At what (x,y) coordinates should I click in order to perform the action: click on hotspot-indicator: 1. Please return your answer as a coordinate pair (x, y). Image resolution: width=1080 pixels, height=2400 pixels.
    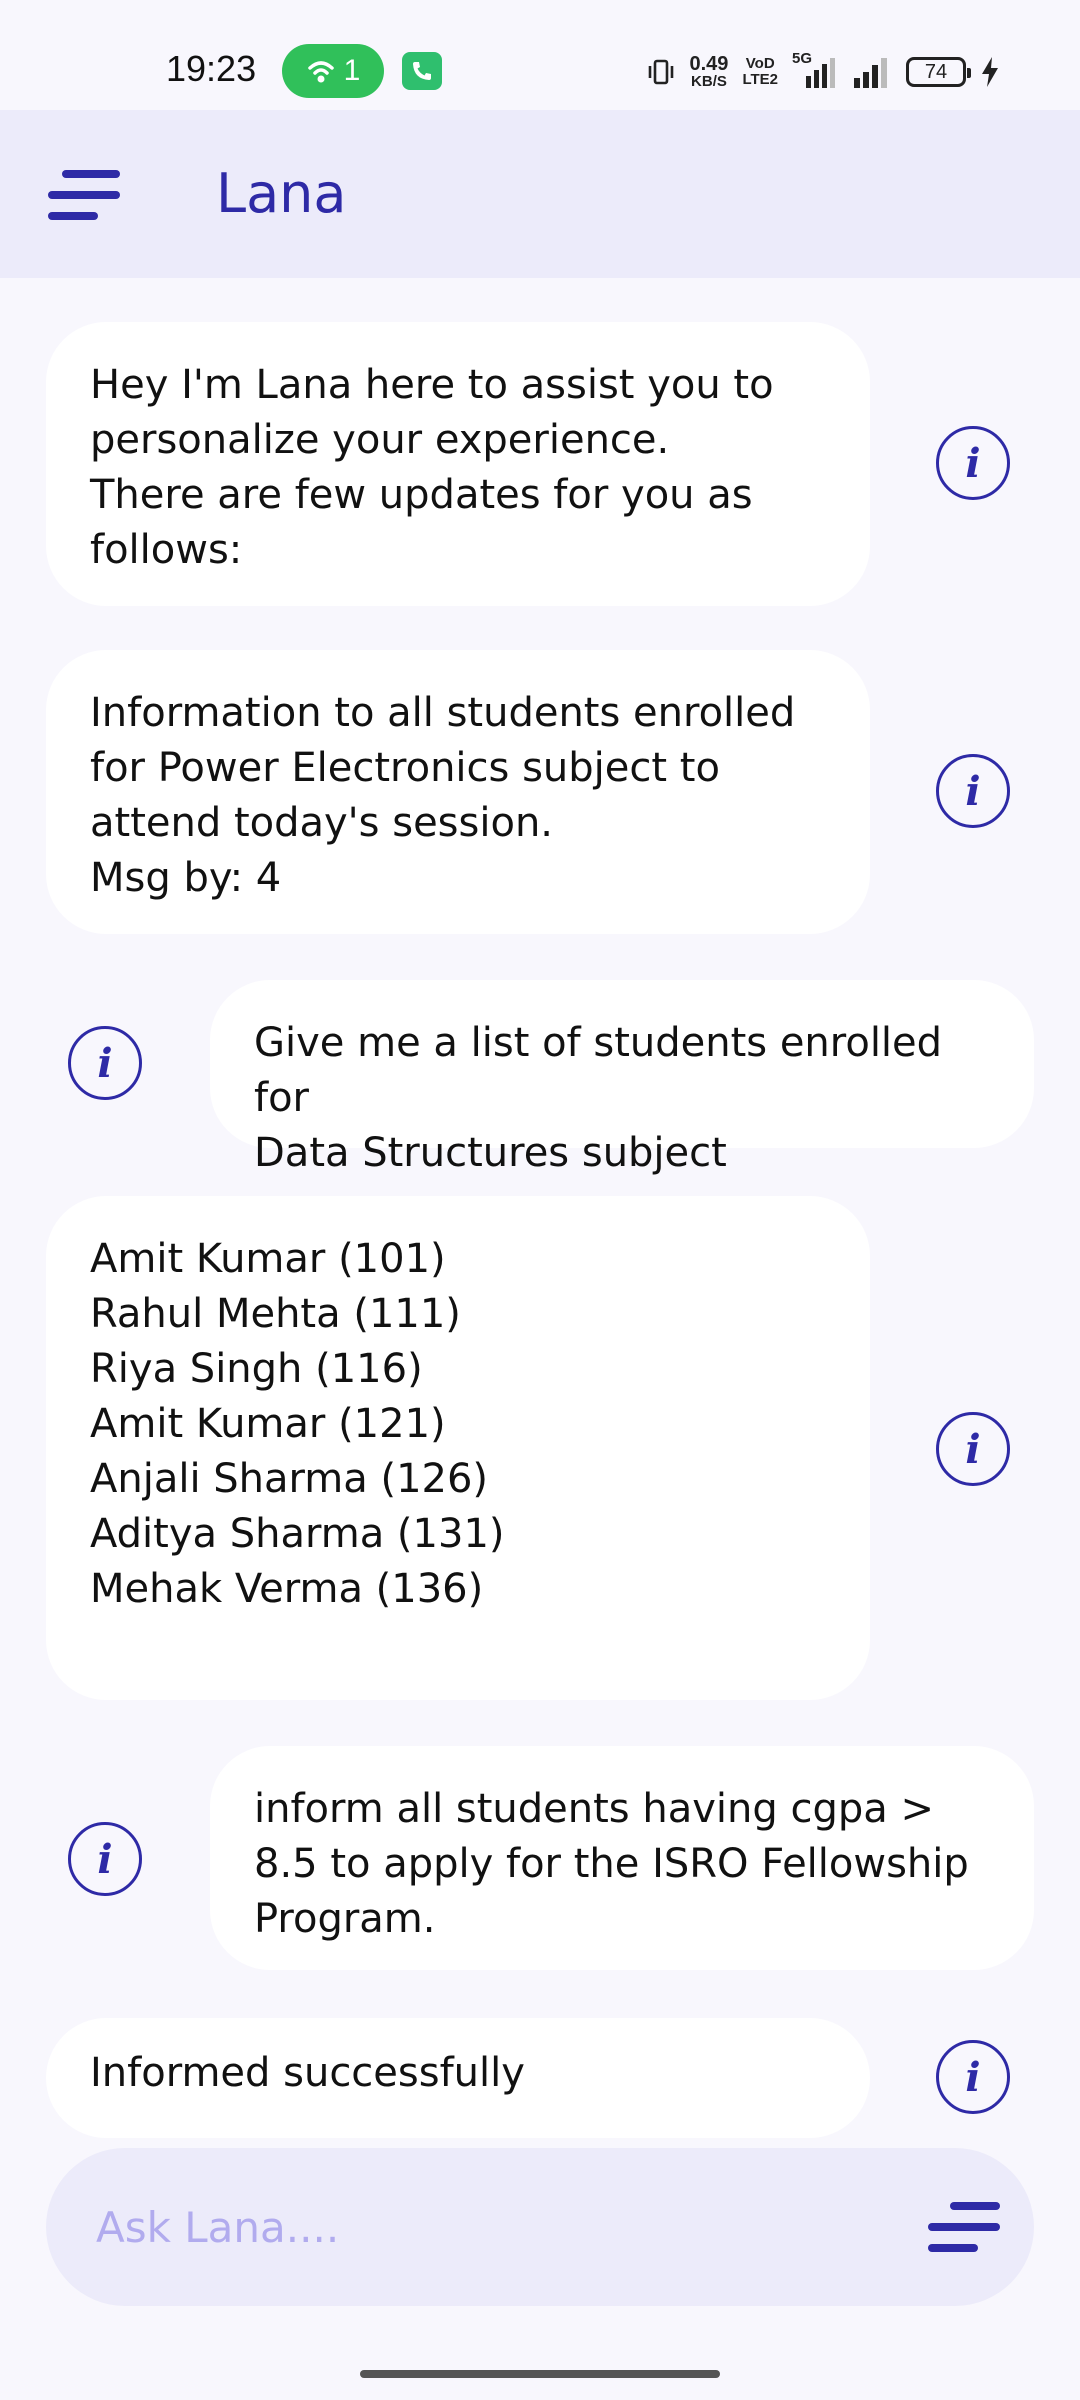
    Looking at the image, I should click on (333, 71).